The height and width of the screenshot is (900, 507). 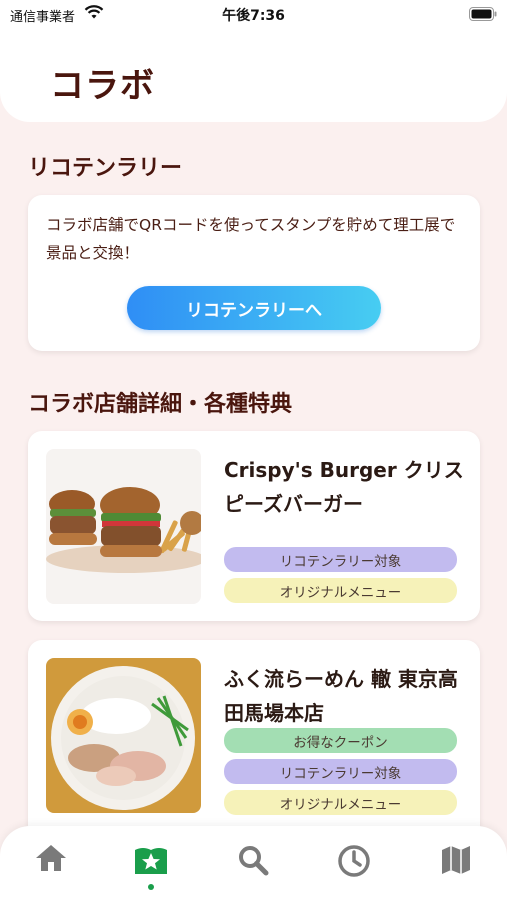 What do you see at coordinates (456, 860) in the screenshot?
I see `map-icon` at bounding box center [456, 860].